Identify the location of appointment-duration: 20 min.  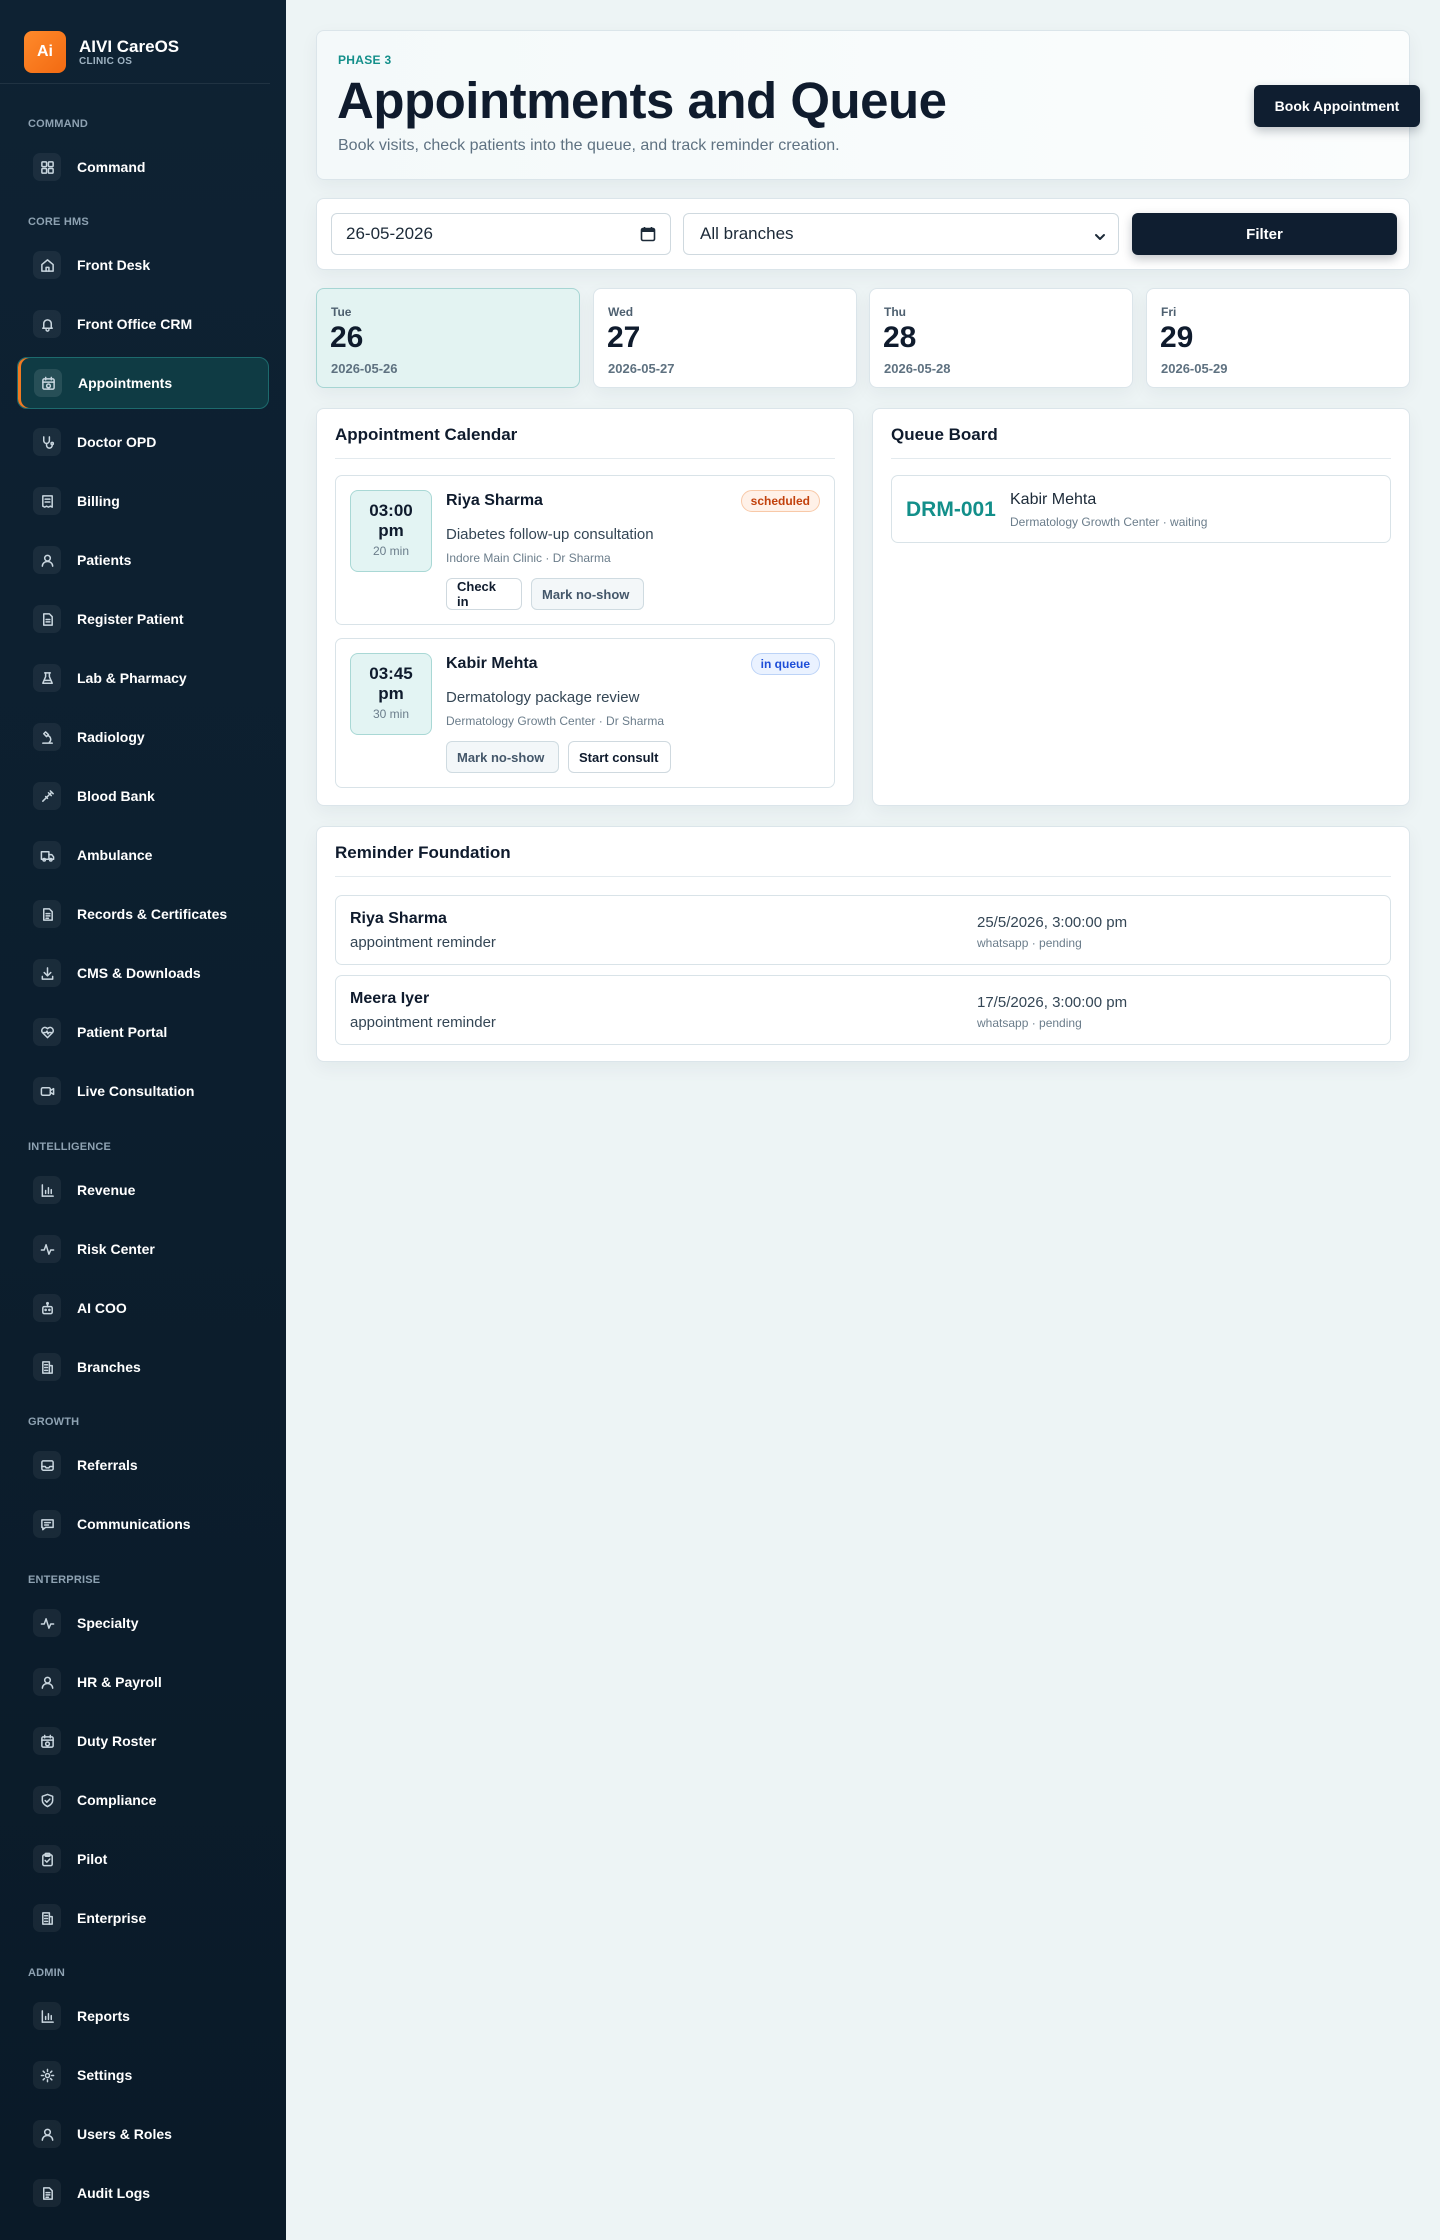
(391, 551).